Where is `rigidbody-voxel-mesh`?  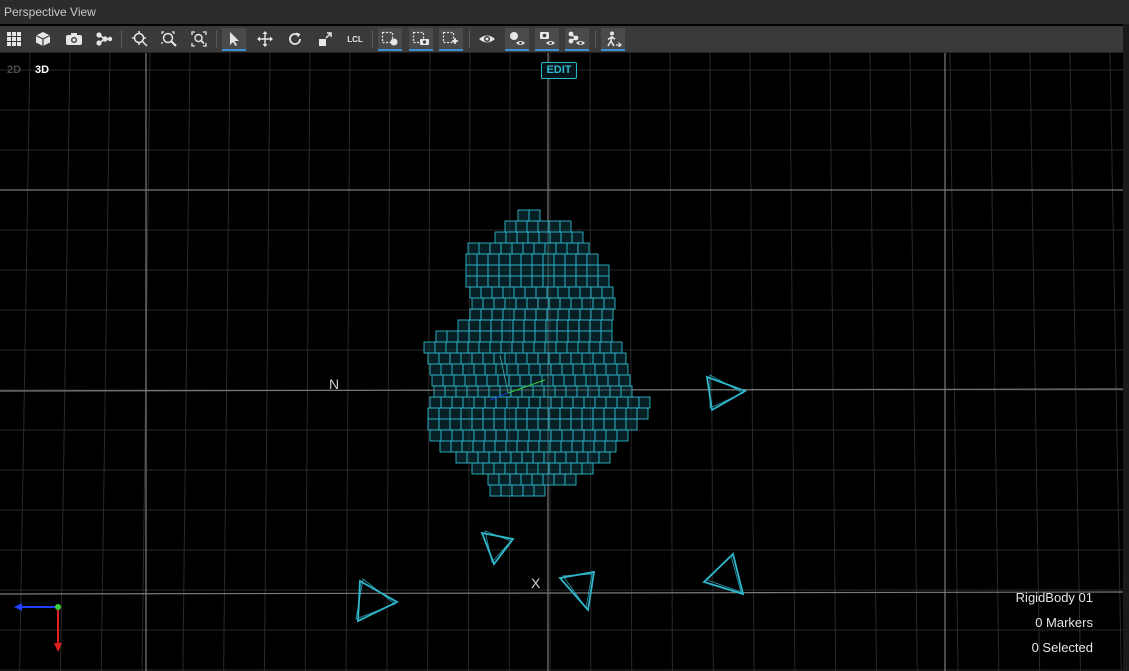
rigidbody-voxel-mesh is located at coordinates (537, 353).